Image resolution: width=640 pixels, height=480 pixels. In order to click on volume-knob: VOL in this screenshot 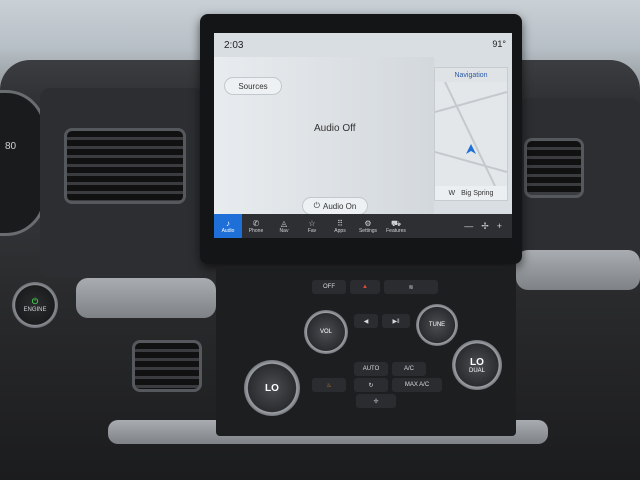, I will do `click(326, 332)`.